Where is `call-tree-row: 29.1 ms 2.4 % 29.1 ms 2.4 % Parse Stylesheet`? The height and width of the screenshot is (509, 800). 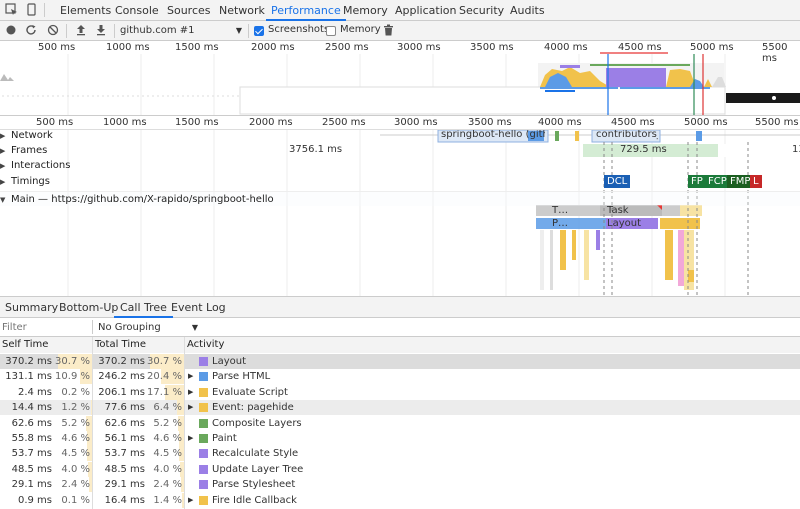 call-tree-row: 29.1 ms 2.4 % 29.1 ms 2.4 % Parse Stylesheet is located at coordinates (400, 485).